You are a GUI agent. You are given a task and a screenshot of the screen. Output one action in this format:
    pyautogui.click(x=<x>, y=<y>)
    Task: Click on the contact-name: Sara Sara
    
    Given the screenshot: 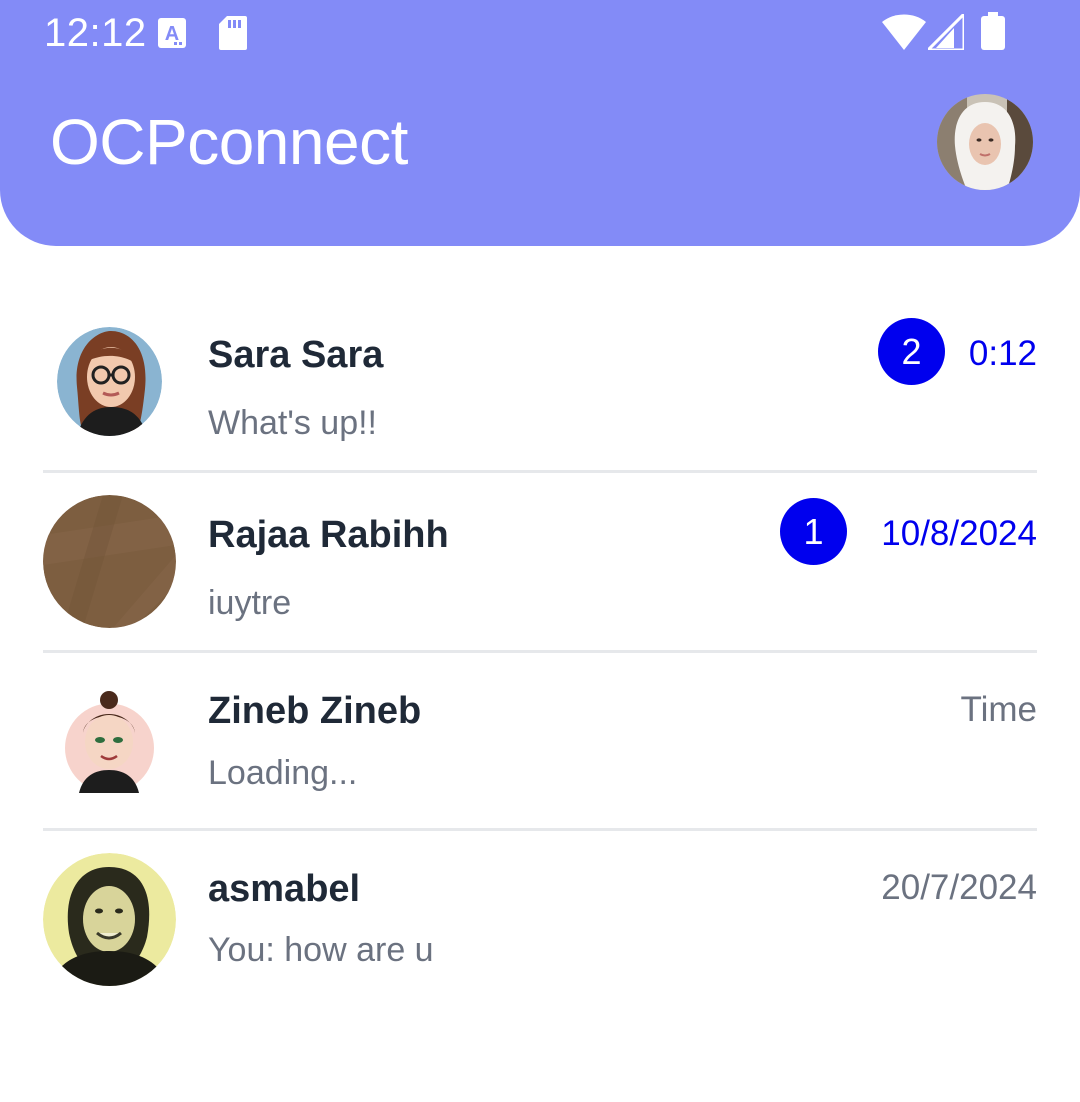 What is the action you would take?
    pyautogui.click(x=296, y=355)
    